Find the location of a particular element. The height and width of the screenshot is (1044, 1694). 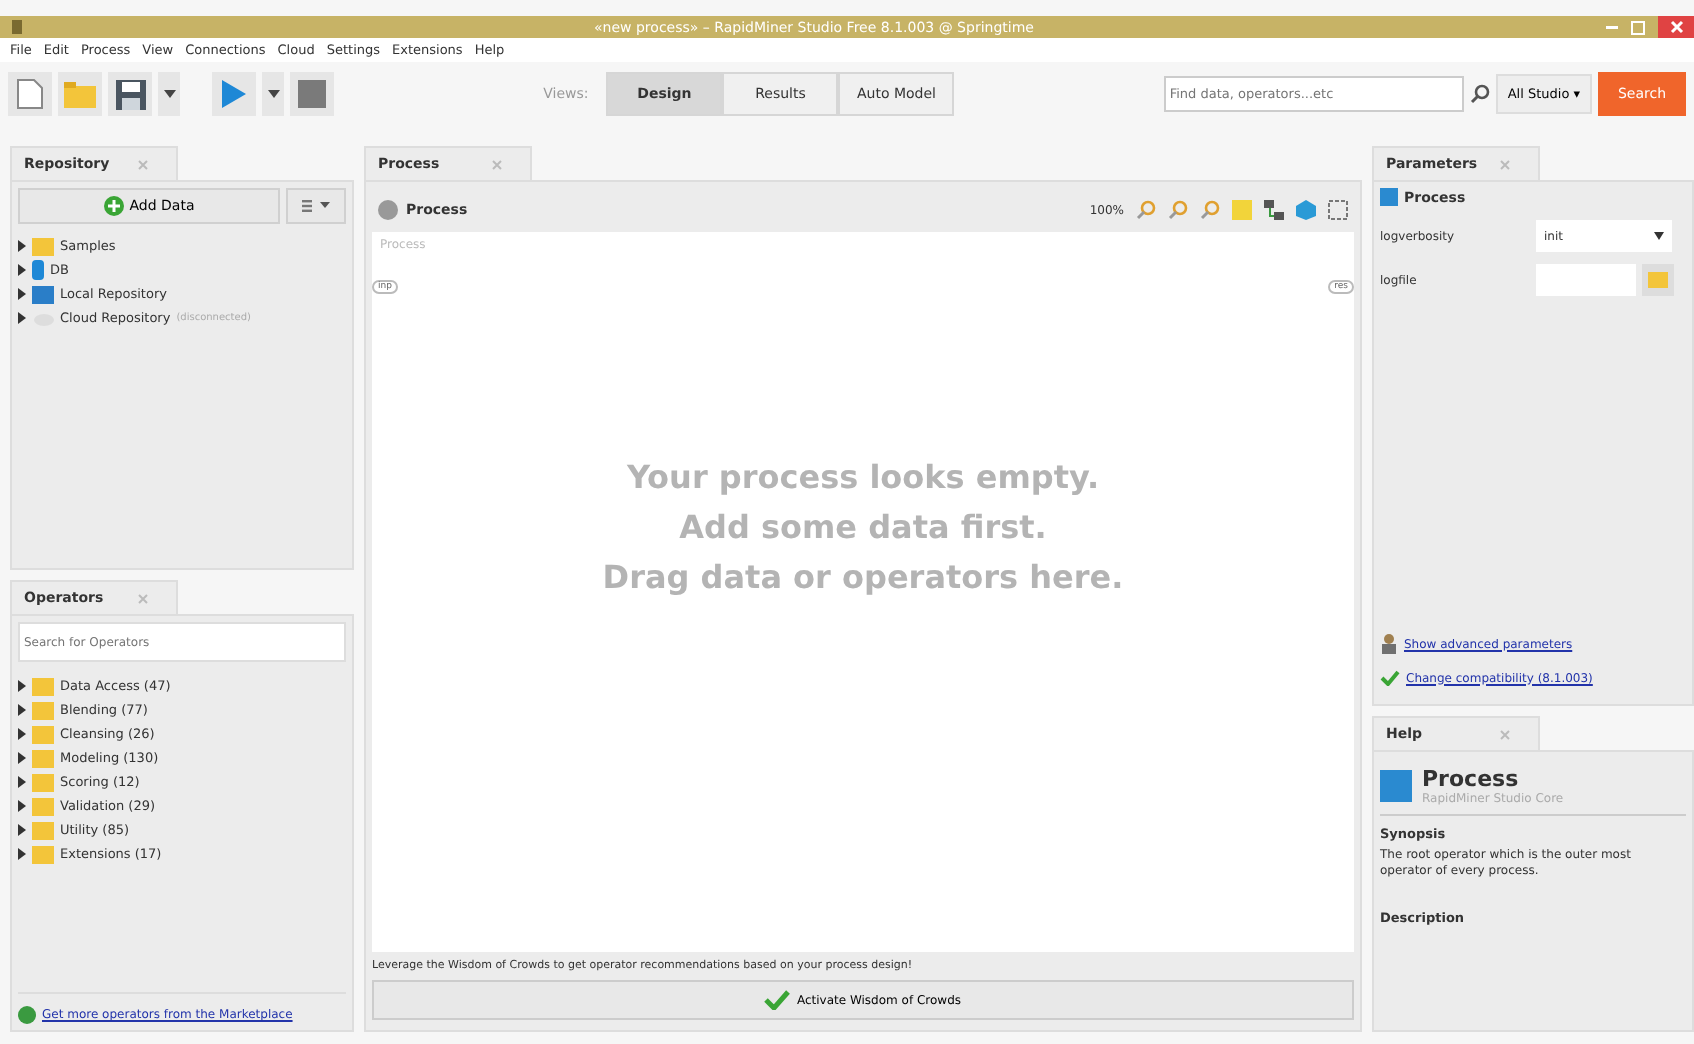

new-file-icon is located at coordinates (30, 94).